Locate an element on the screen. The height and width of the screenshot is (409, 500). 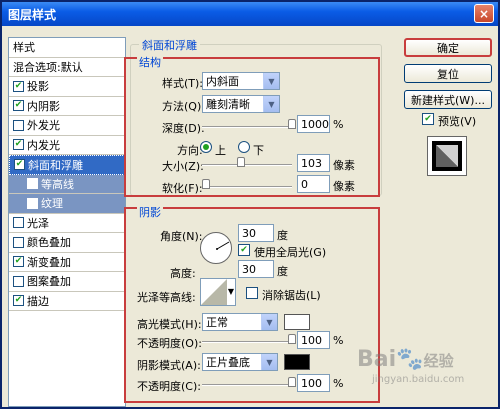
close-button: × is located at coordinates (484, 13).